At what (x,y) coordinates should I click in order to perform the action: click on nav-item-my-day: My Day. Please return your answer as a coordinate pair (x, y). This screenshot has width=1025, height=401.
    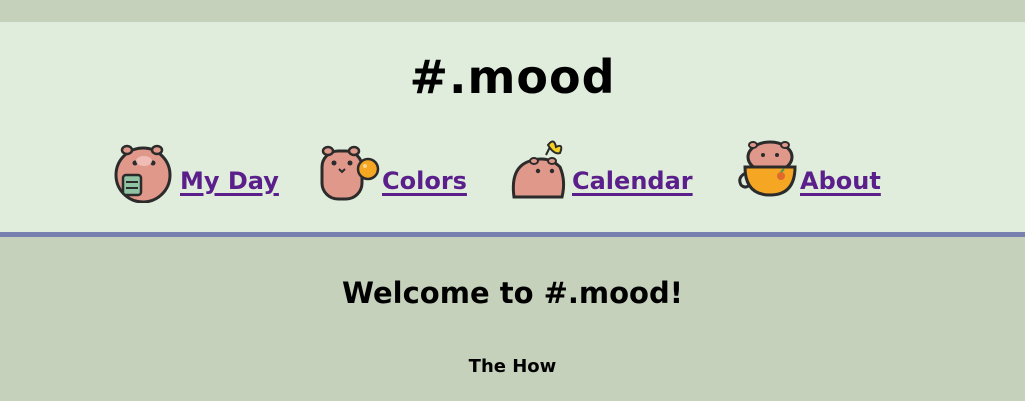
    Looking at the image, I should click on (200, 172).